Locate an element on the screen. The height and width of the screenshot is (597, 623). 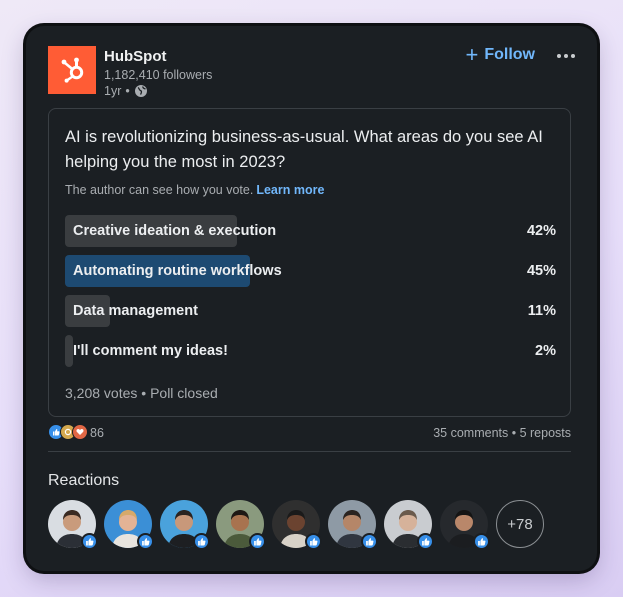
reactions-heading: Reactions is located at coordinates (84, 480).